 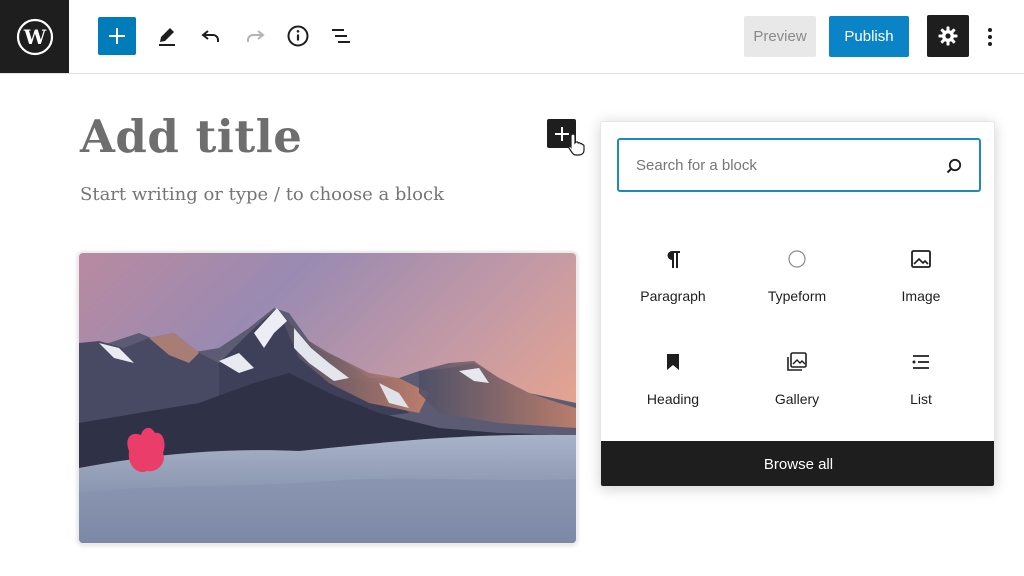 What do you see at coordinates (769, 165) in the screenshot?
I see `block-search-input` at bounding box center [769, 165].